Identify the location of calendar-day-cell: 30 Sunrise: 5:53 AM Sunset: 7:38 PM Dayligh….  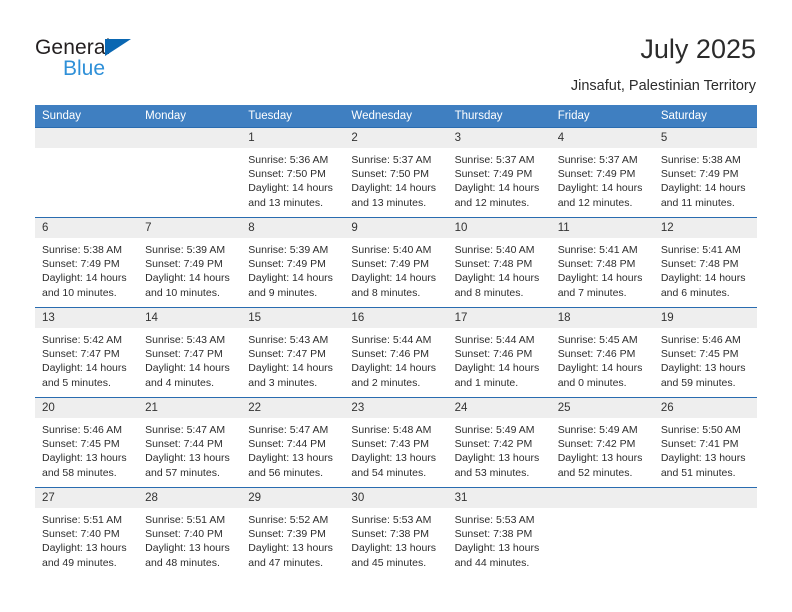
(396, 532).